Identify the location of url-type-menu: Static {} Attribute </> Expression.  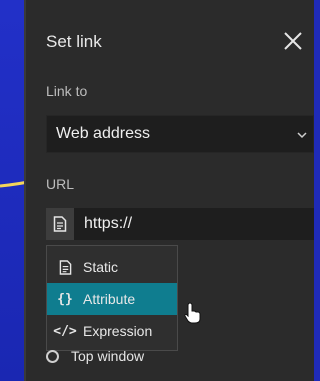
(112, 298).